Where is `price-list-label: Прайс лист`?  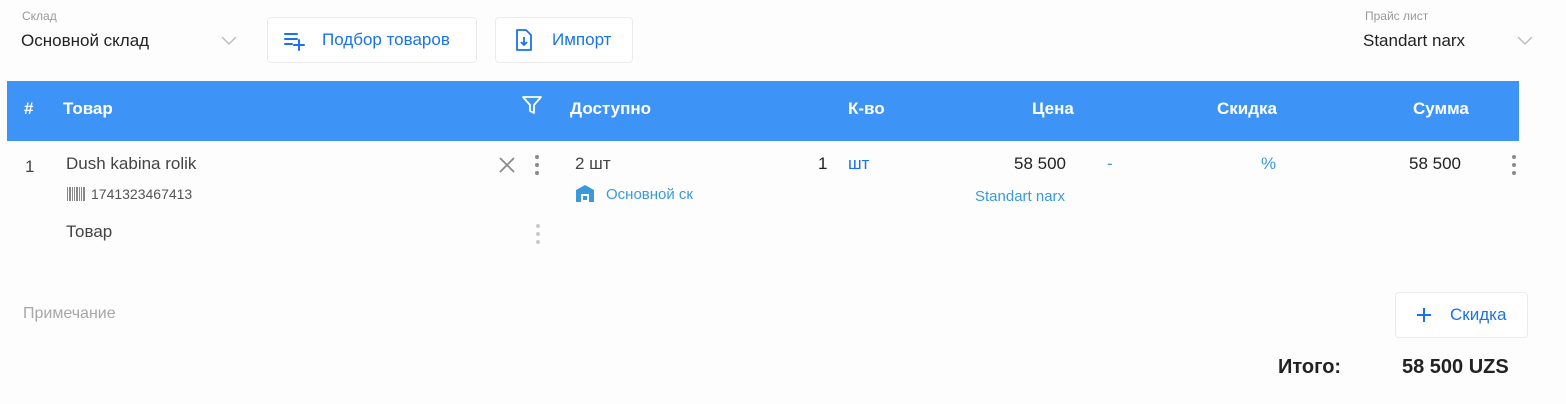
price-list-label: Прайс лист is located at coordinates (1397, 16).